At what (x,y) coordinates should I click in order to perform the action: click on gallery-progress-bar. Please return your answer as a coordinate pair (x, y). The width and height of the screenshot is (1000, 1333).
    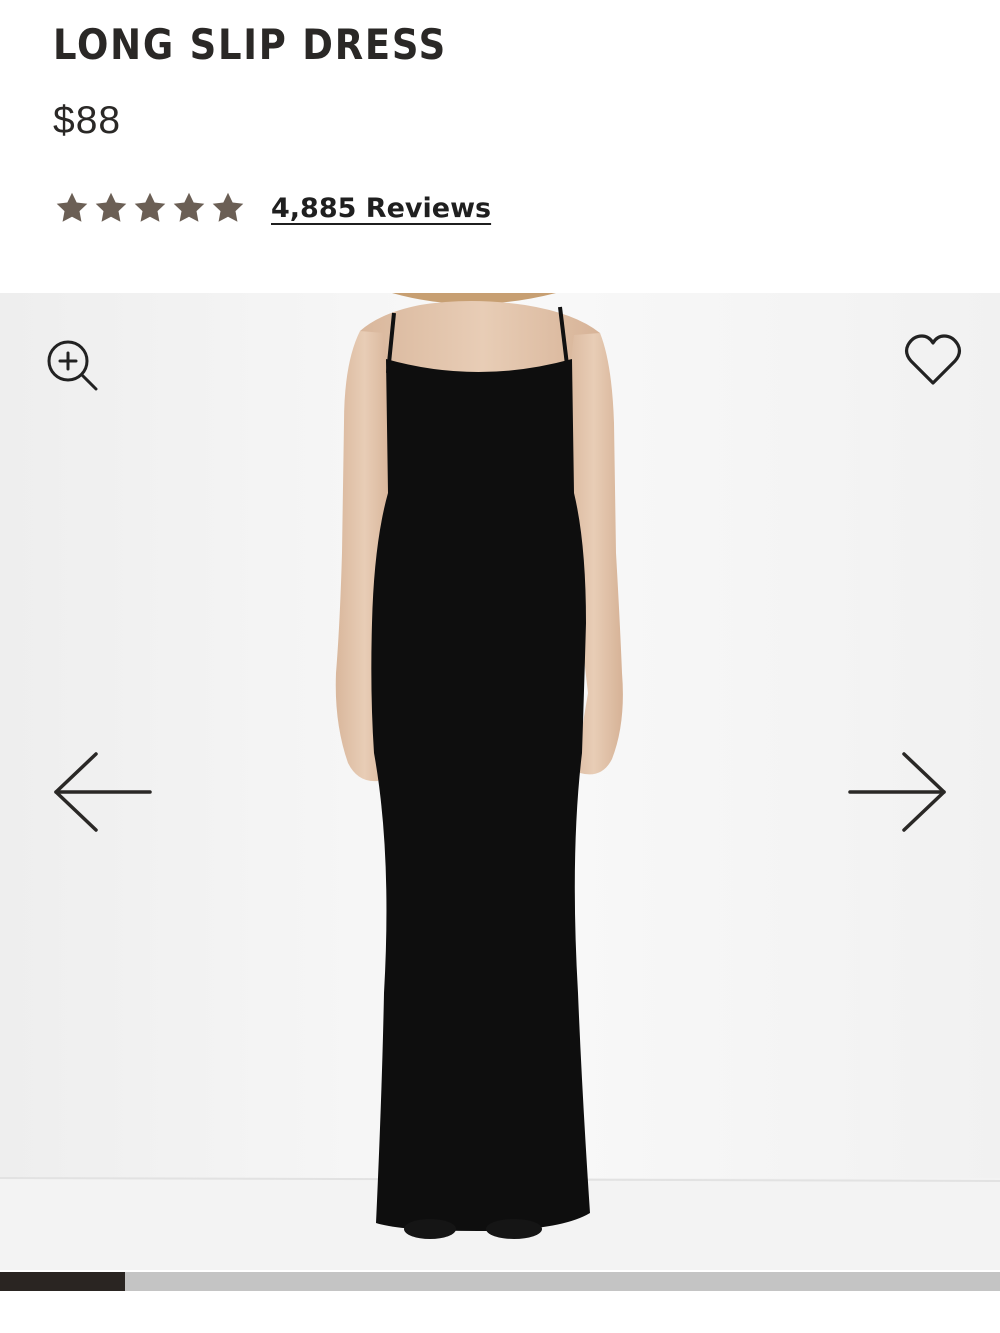
    Looking at the image, I should click on (500, 1281).